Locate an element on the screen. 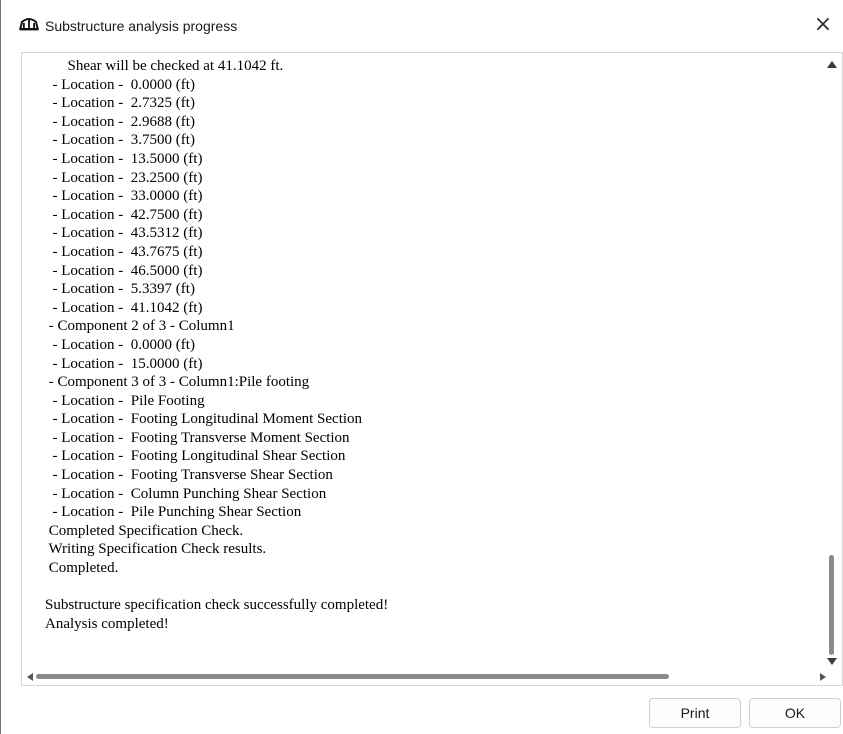 This screenshot has width=843, height=734. log-line: - Location - 5.3397 (ft) is located at coordinates (120, 289).